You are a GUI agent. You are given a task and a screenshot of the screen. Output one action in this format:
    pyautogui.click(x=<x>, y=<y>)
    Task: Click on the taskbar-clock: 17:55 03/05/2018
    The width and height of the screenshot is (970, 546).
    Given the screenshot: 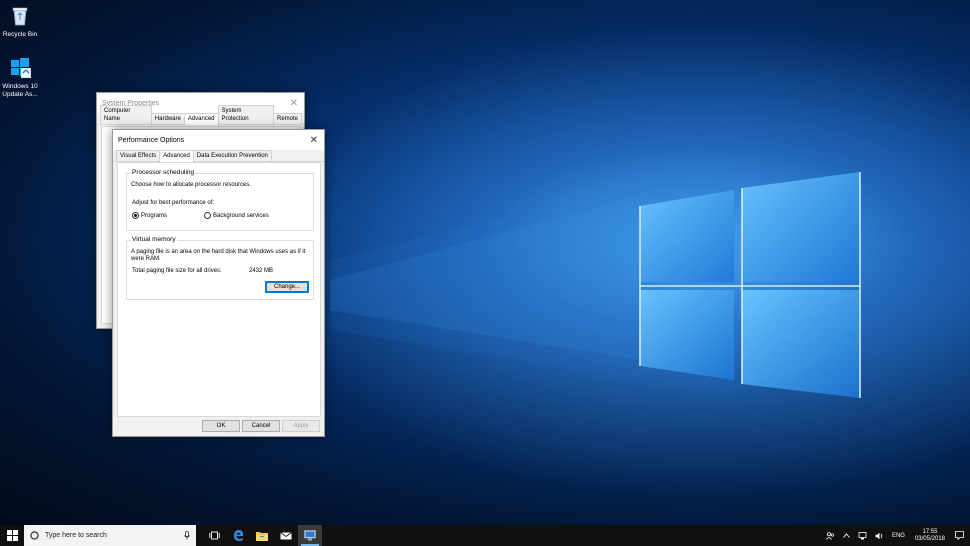 What is the action you would take?
    pyautogui.click(x=930, y=536)
    